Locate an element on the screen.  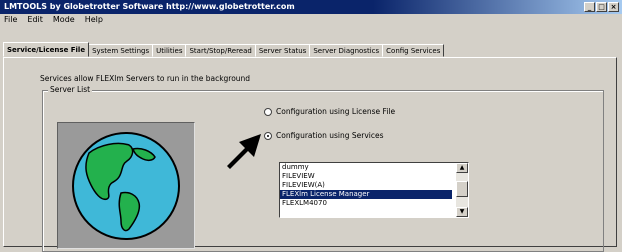
pointer-arrow-icon is located at coordinates (244, 151).